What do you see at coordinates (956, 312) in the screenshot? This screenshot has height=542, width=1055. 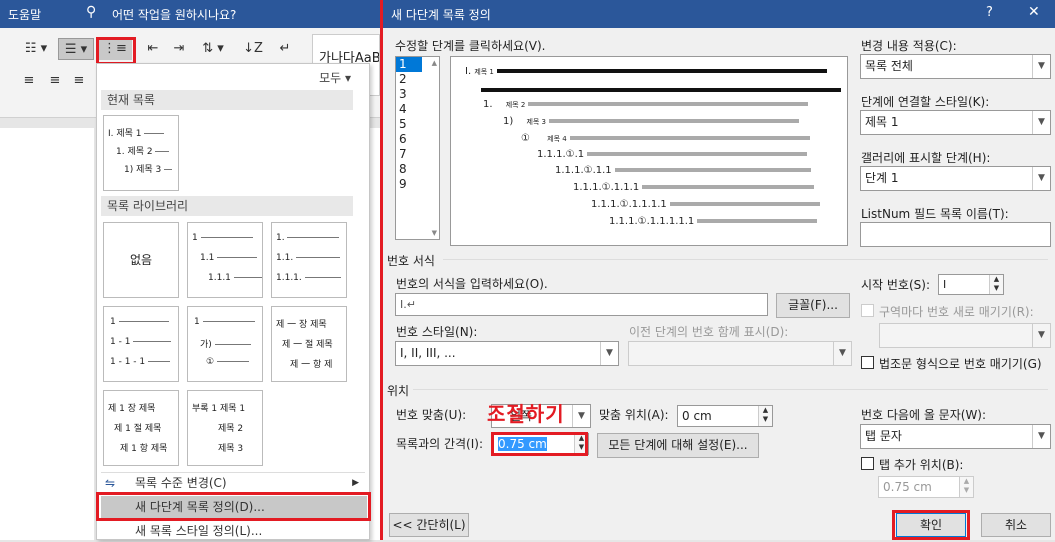 I see `restart-label: 구역마다 번호 새로 매기기(R):` at bounding box center [956, 312].